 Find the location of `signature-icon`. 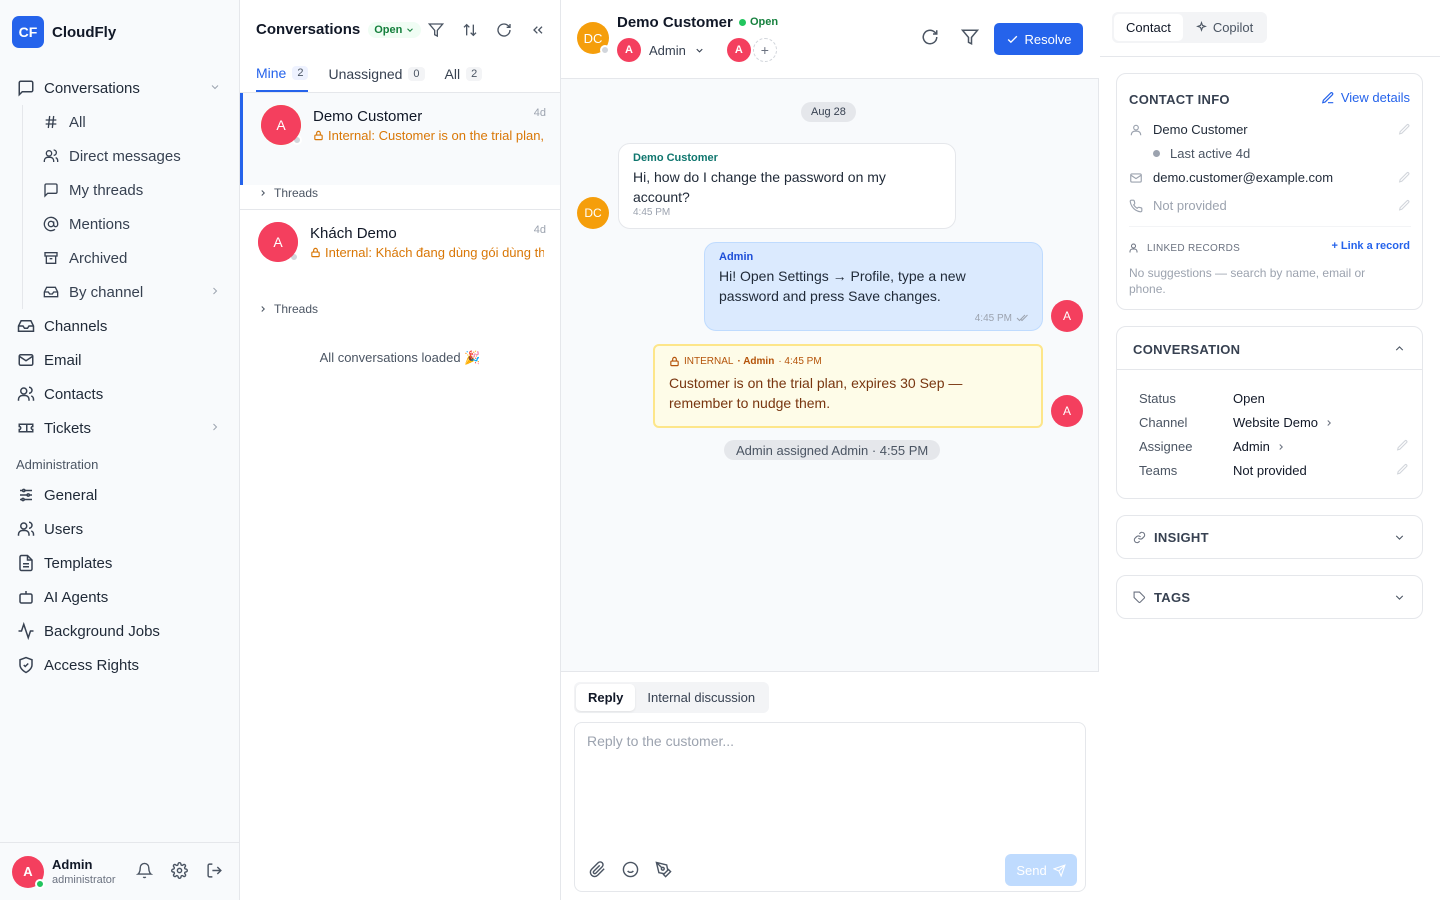

signature-icon is located at coordinates (663, 869).